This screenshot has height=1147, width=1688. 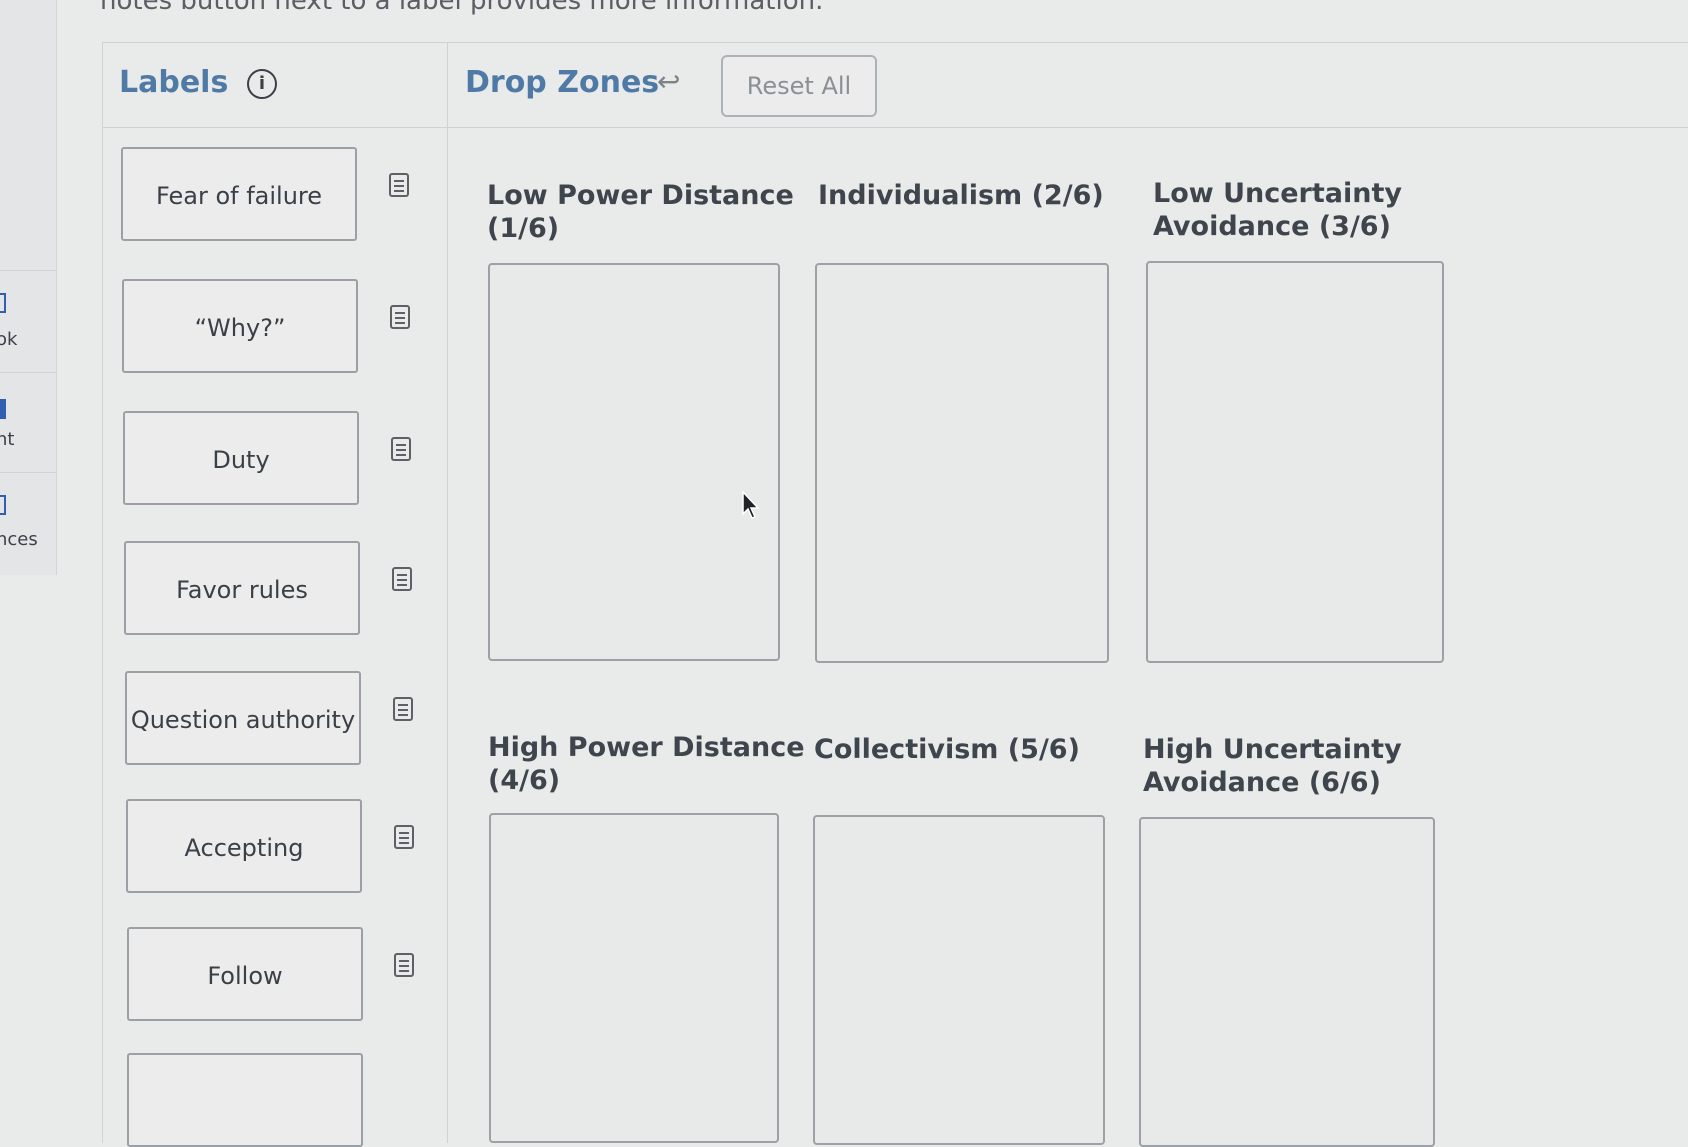 What do you see at coordinates (7, 439) in the screenshot?
I see `side-nav-label: nt` at bounding box center [7, 439].